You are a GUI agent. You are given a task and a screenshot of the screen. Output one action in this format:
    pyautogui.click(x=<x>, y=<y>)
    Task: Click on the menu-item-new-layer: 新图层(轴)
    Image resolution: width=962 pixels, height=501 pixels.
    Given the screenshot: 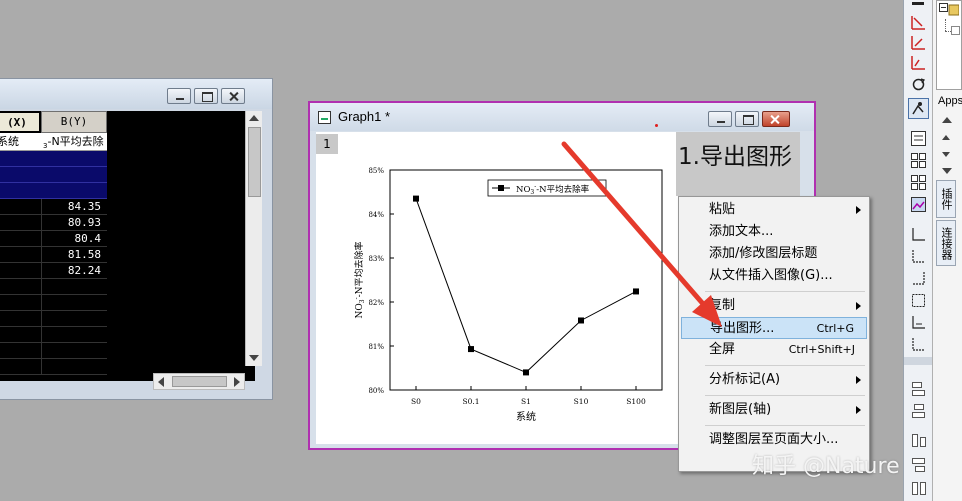 What is the action you would take?
    pyautogui.click(x=774, y=410)
    